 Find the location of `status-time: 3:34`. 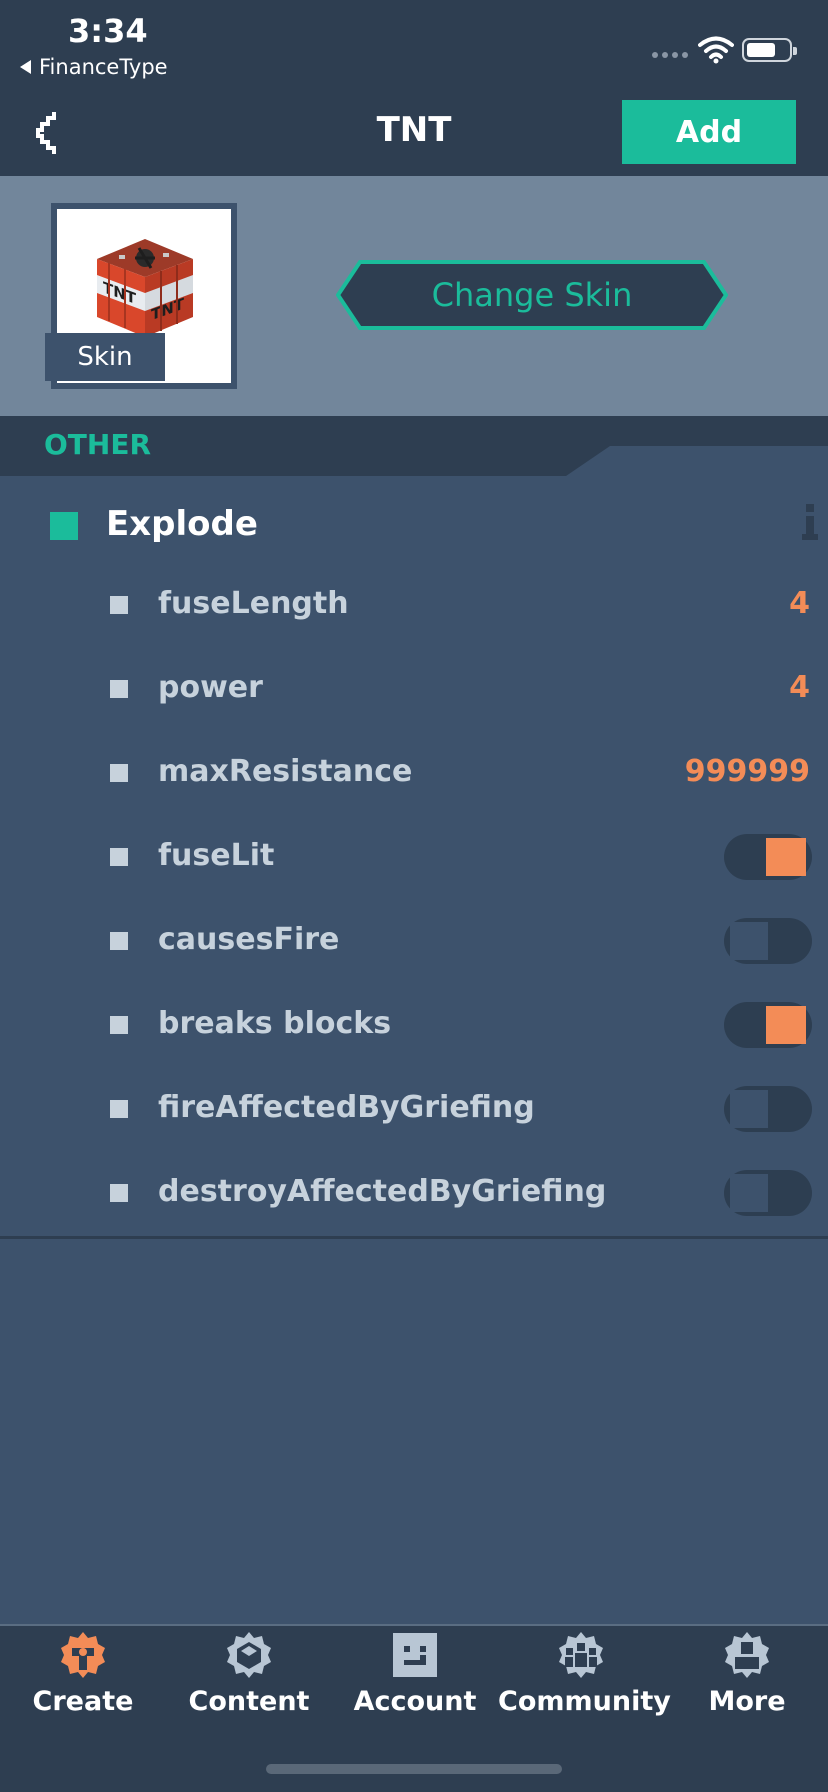

status-time: 3:34 is located at coordinates (108, 31).